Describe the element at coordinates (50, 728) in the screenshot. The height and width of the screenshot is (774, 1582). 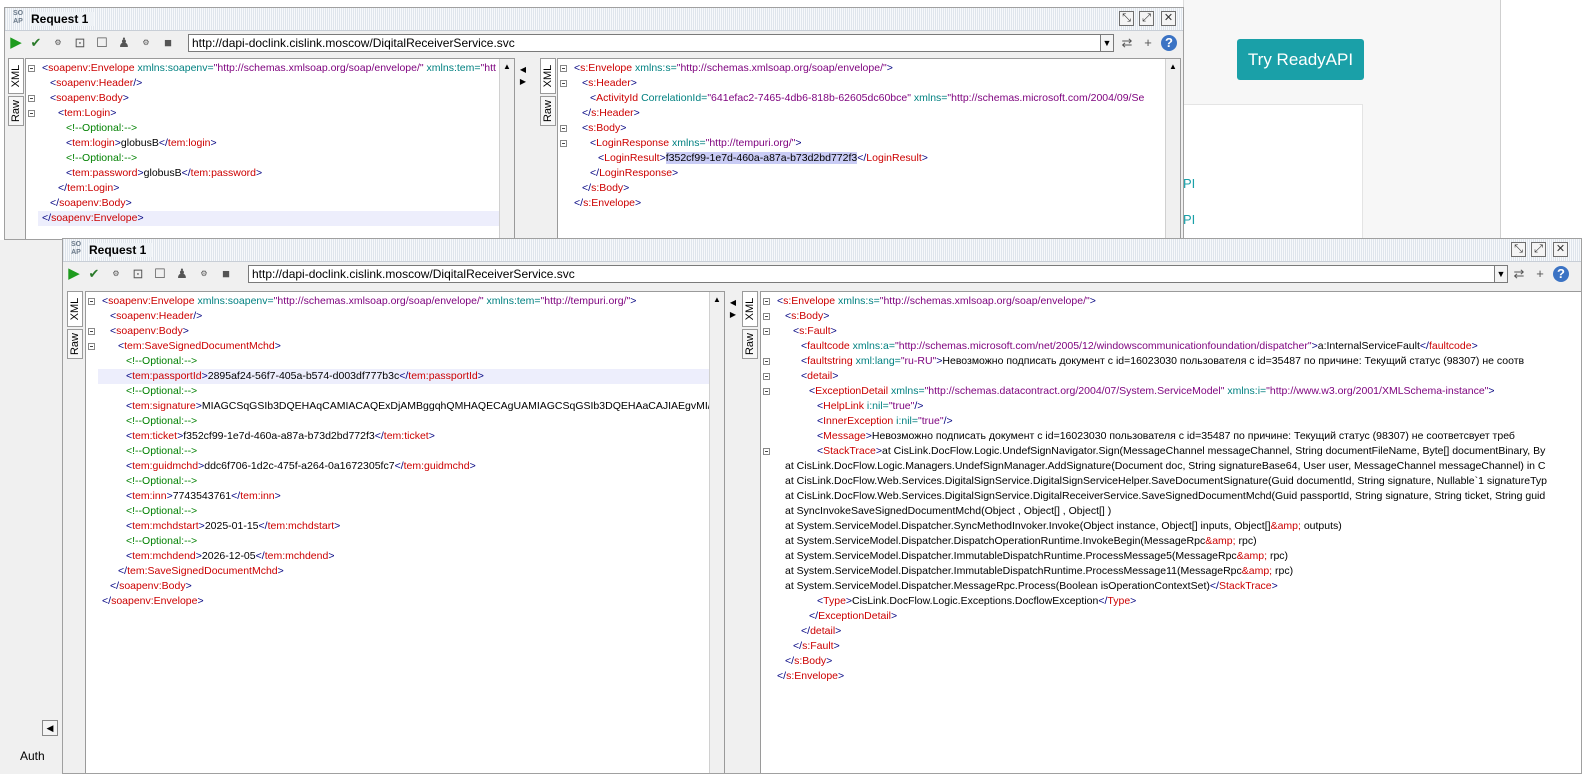
I see `background-scroll-left-arrow: ◀` at that location.